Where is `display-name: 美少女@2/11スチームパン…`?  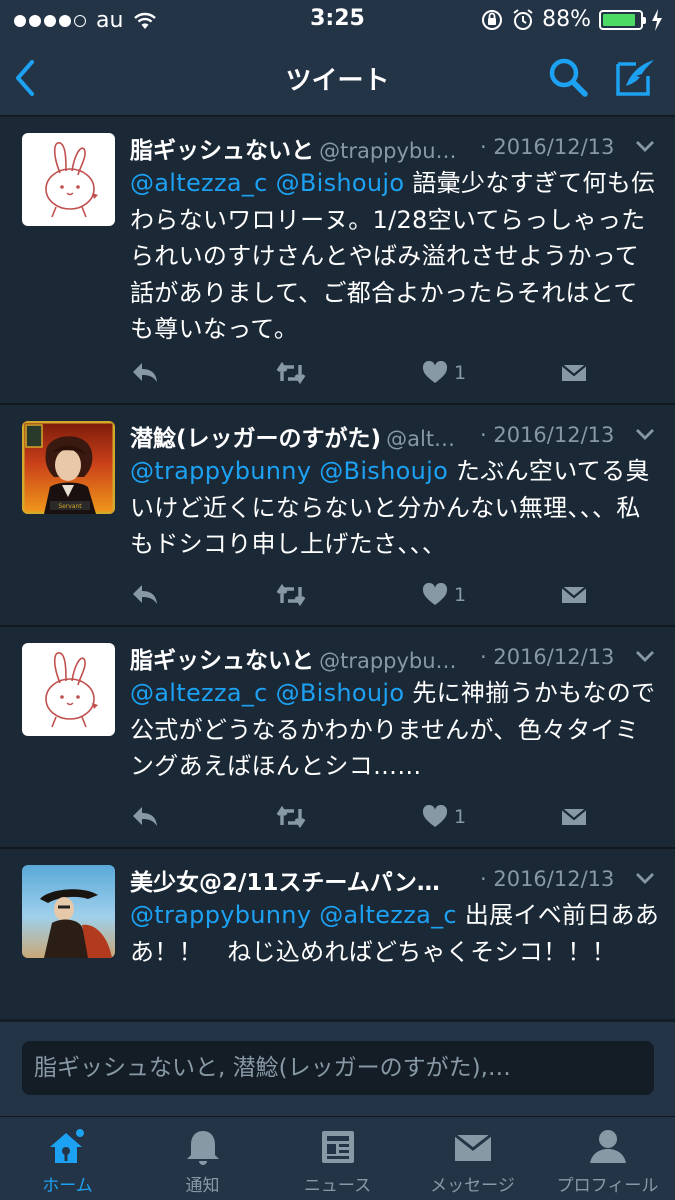
display-name: 美少女@2/11スチームパン… is located at coordinates (285, 883).